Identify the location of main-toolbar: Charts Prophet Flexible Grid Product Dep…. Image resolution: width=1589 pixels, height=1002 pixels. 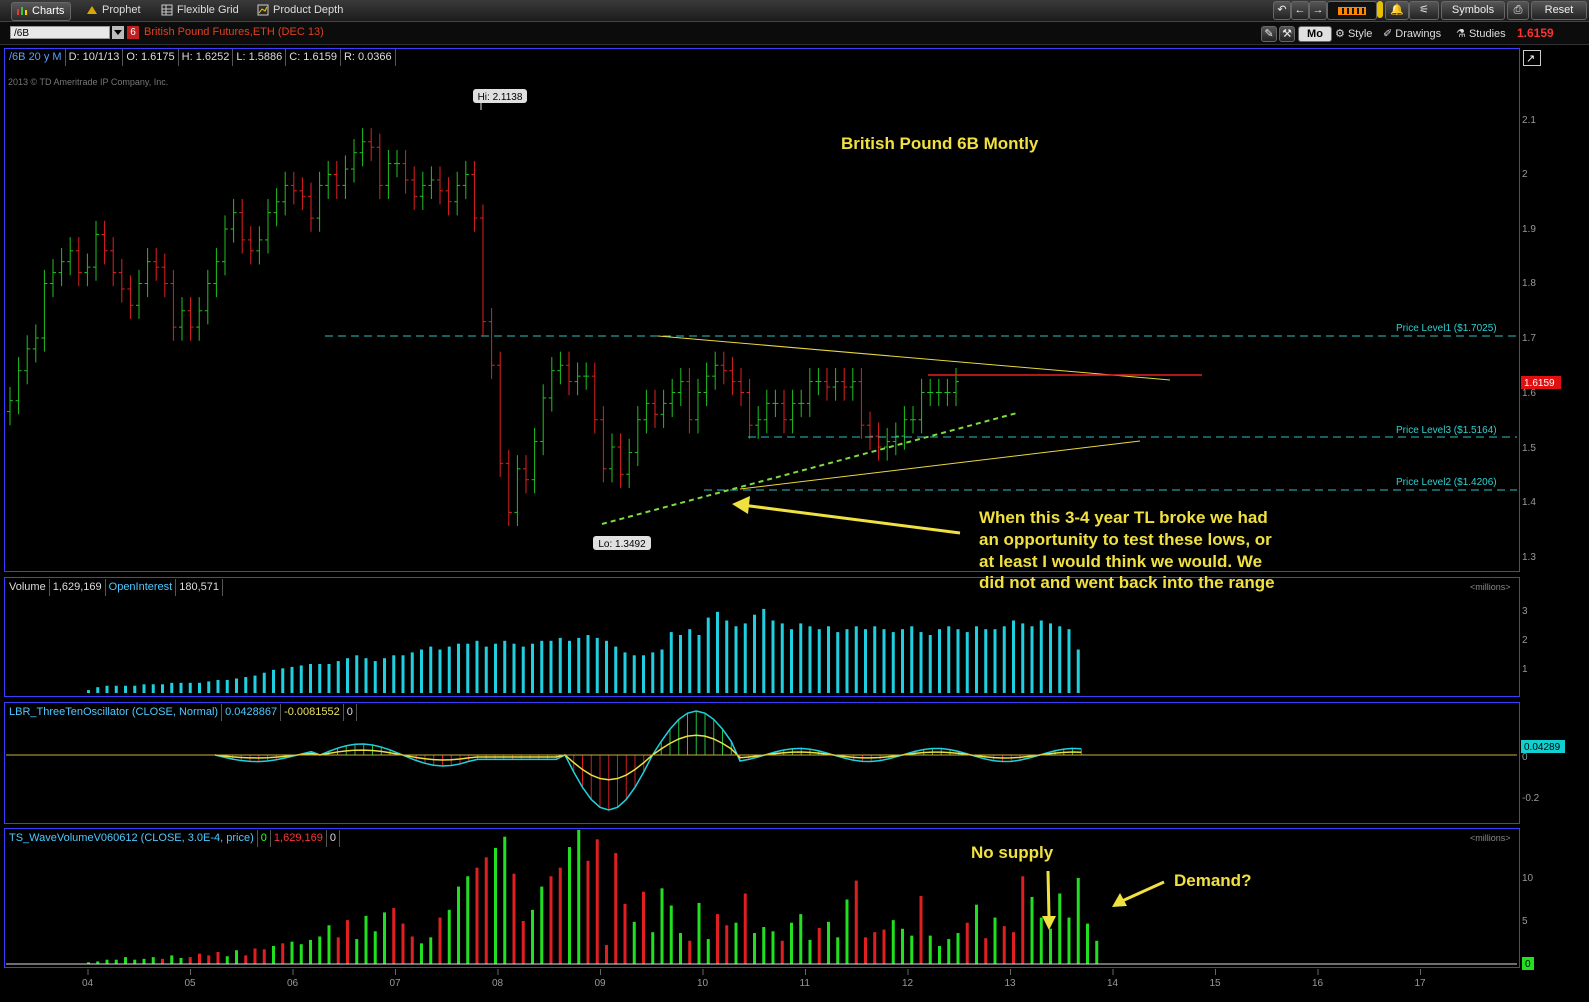
(794, 11).